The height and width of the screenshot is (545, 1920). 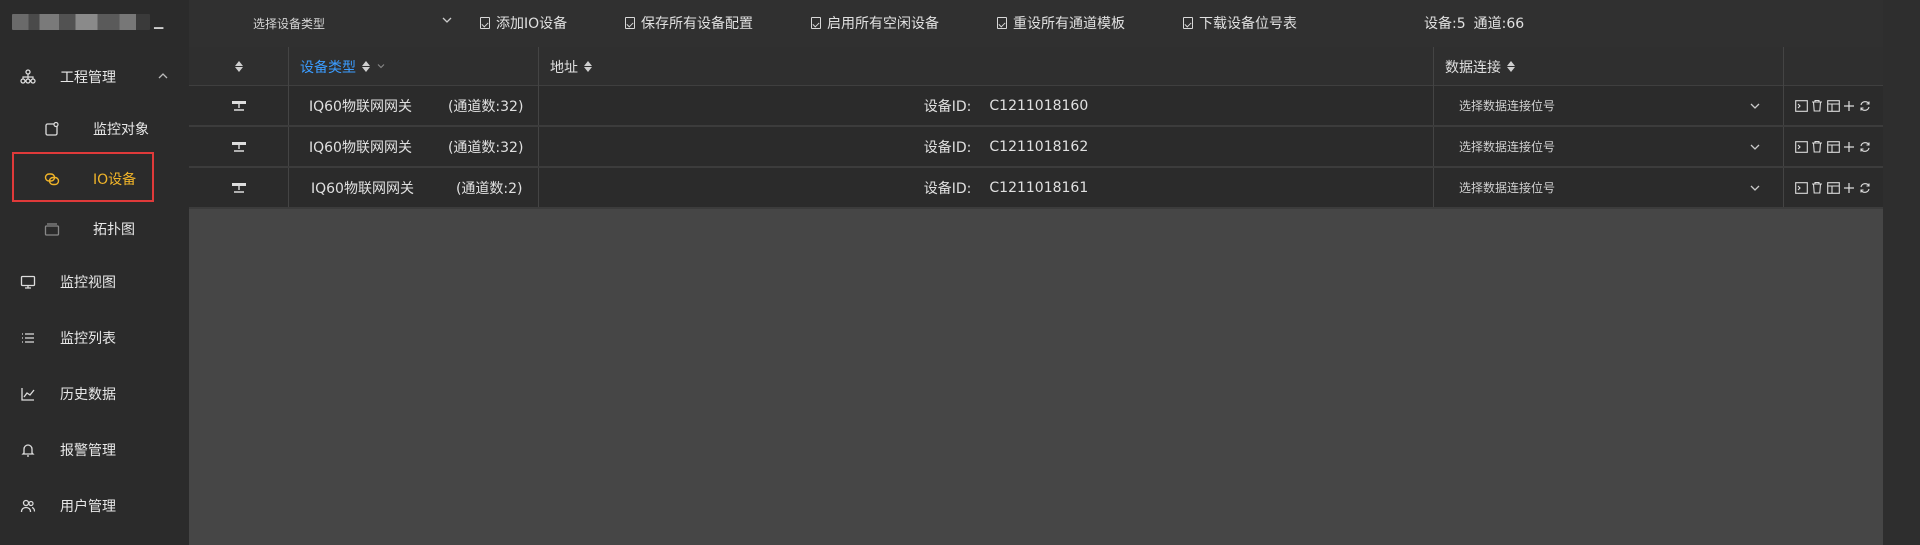 What do you see at coordinates (1248, 24) in the screenshot?
I see `download-tag-table-label: 下载设备位号表` at bounding box center [1248, 24].